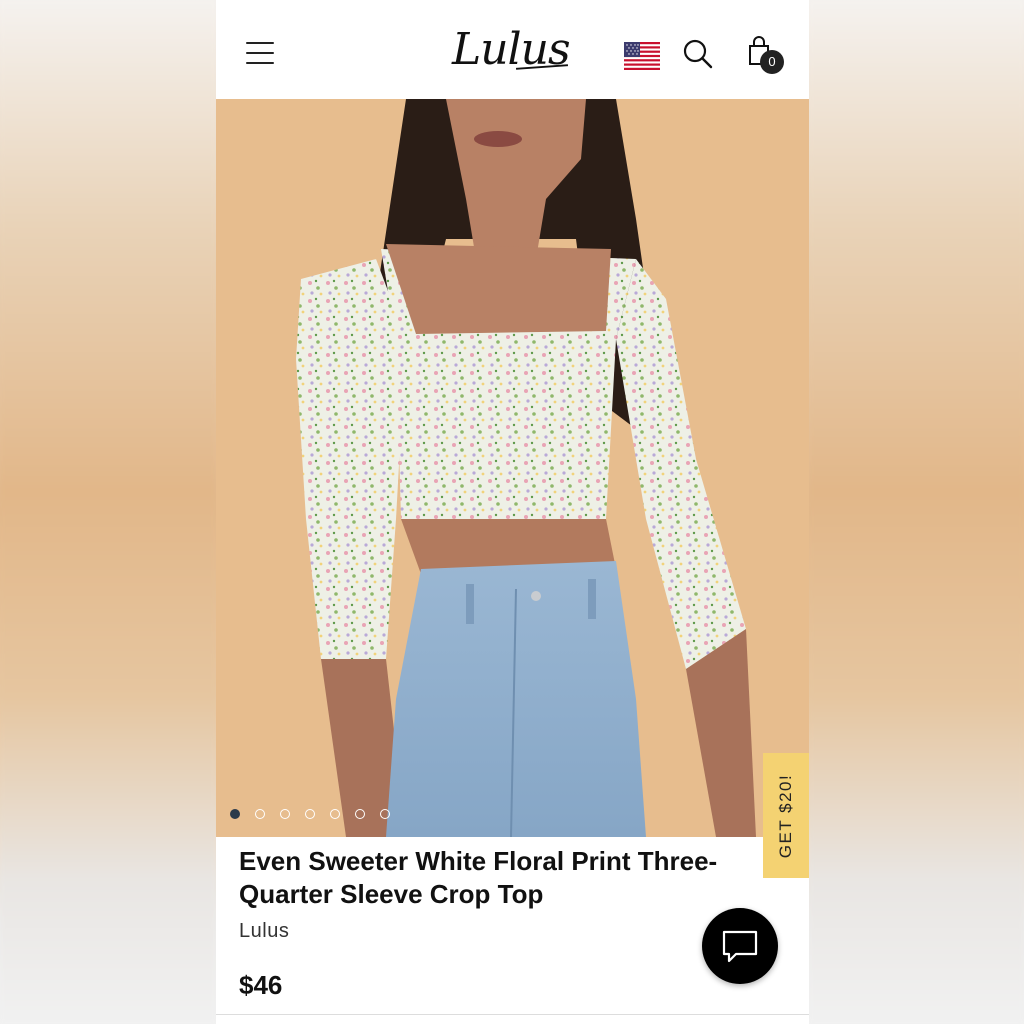 This screenshot has height=1024, width=1024. Describe the element at coordinates (772, 62) in the screenshot. I see `cart-count-badge: 0` at that location.